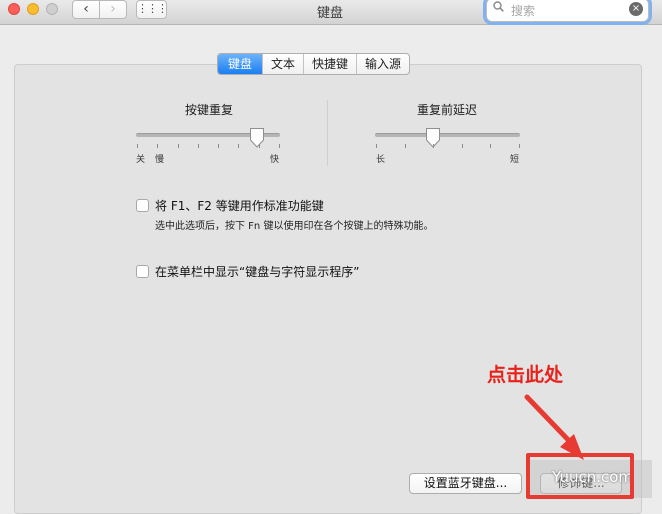 Image resolution: width=662 pixels, height=514 pixels. Describe the element at coordinates (636, 9) in the screenshot. I see `clear-search-icon: ×` at that location.